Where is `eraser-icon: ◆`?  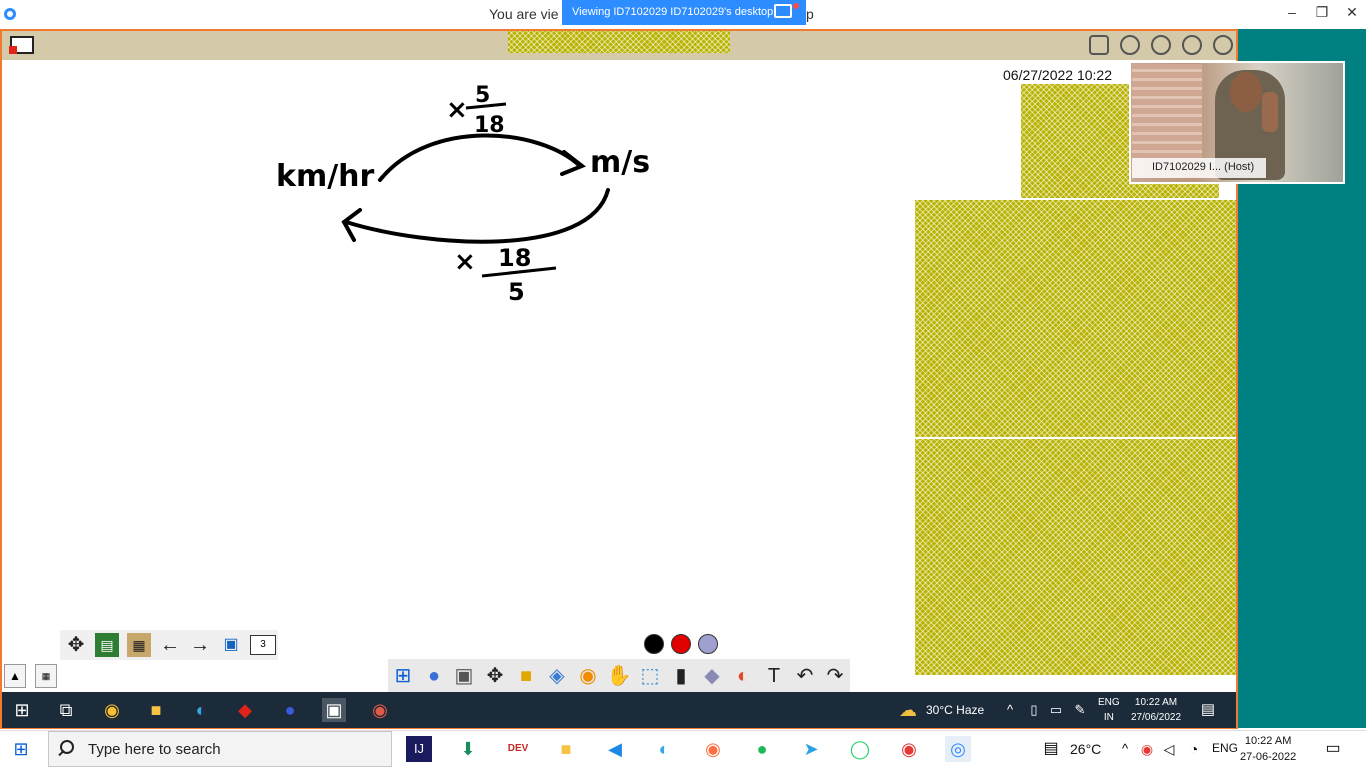 eraser-icon: ◆ is located at coordinates (712, 676).